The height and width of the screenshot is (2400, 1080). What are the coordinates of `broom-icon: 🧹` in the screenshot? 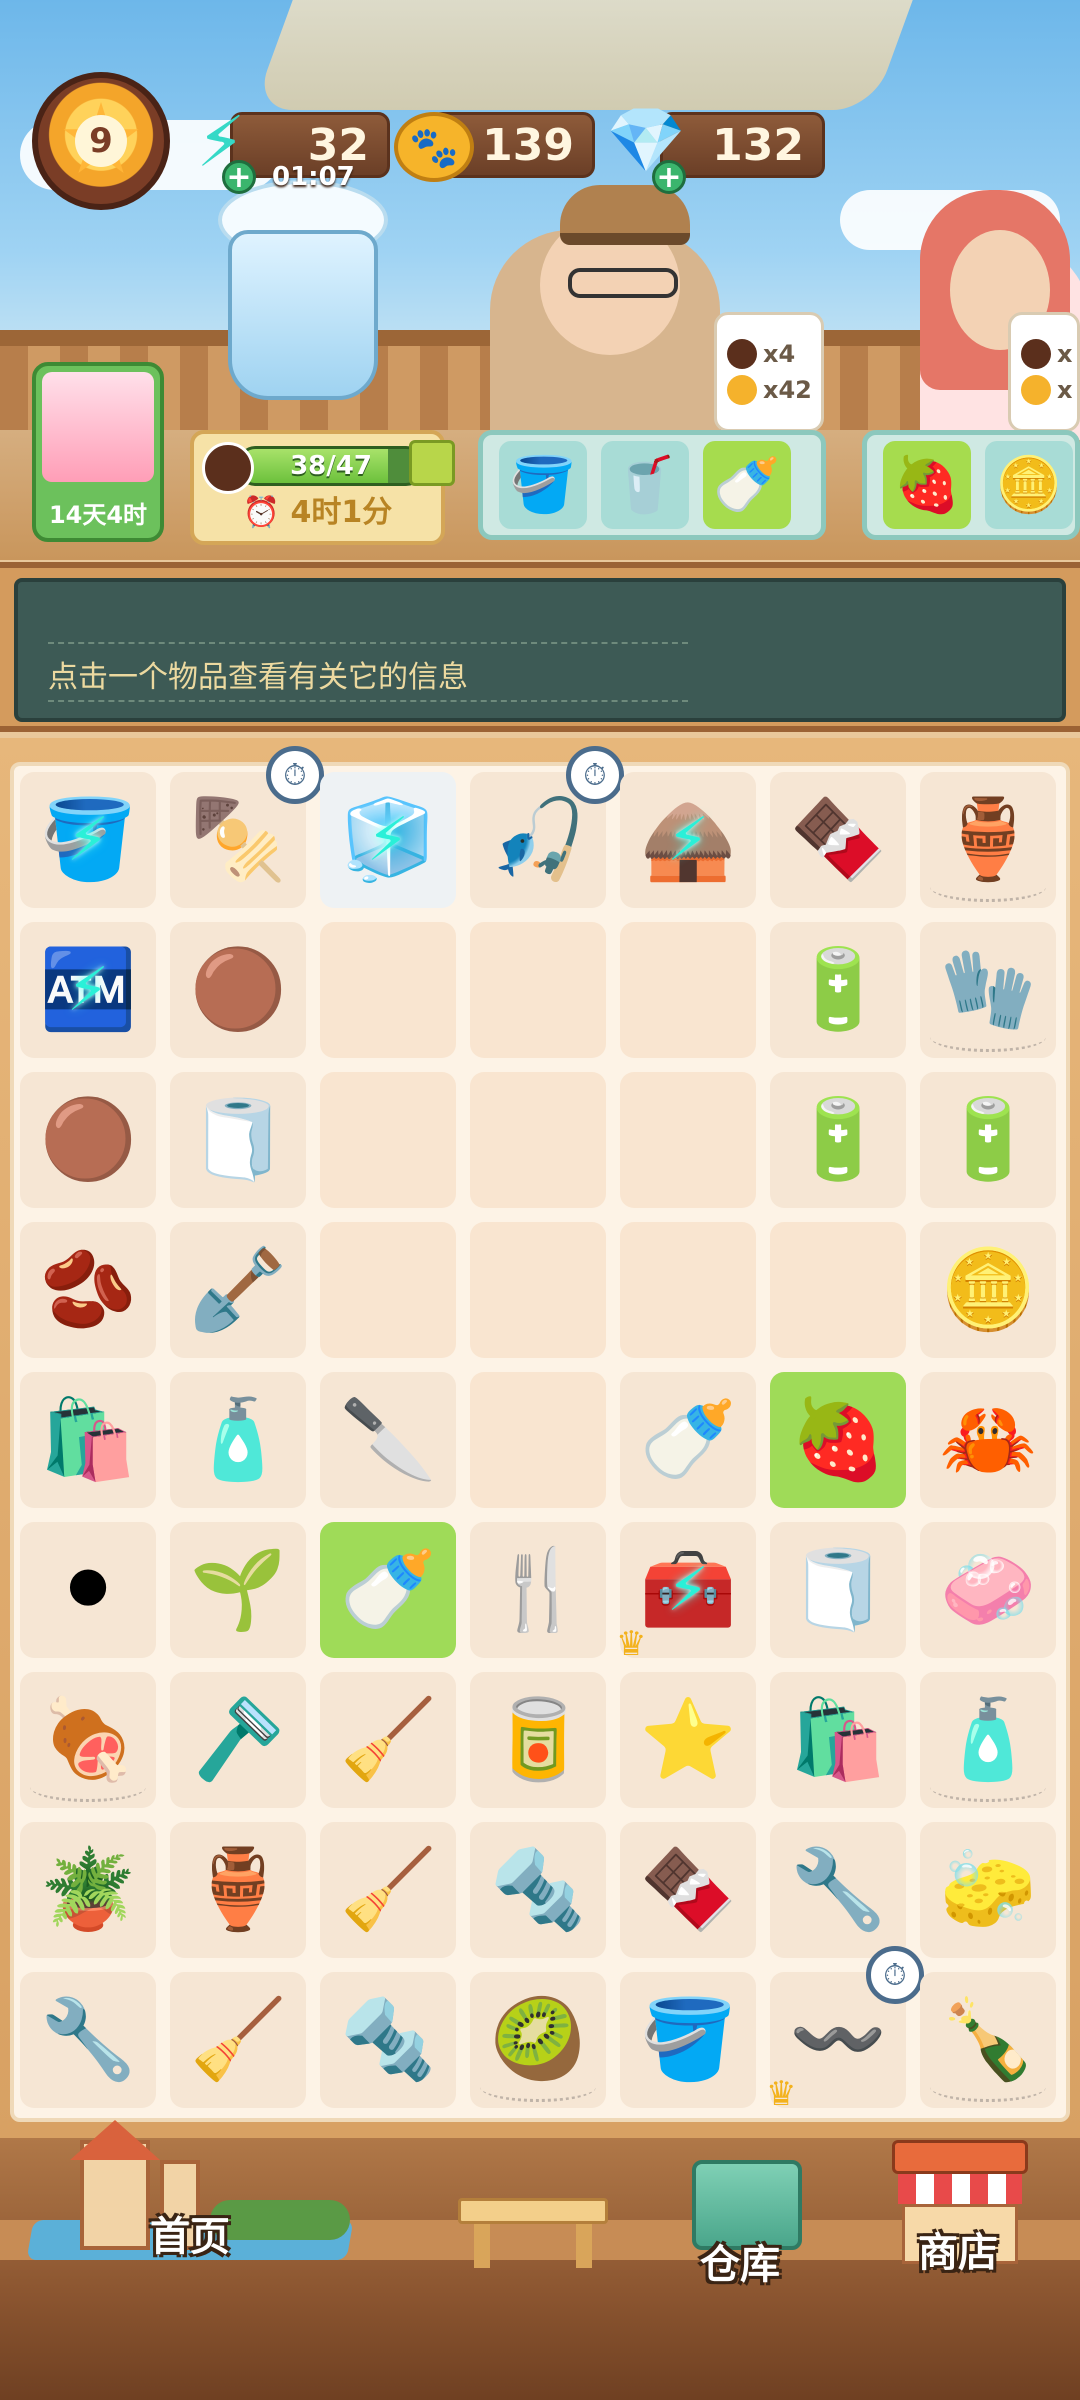 It's located at (387, 1740).